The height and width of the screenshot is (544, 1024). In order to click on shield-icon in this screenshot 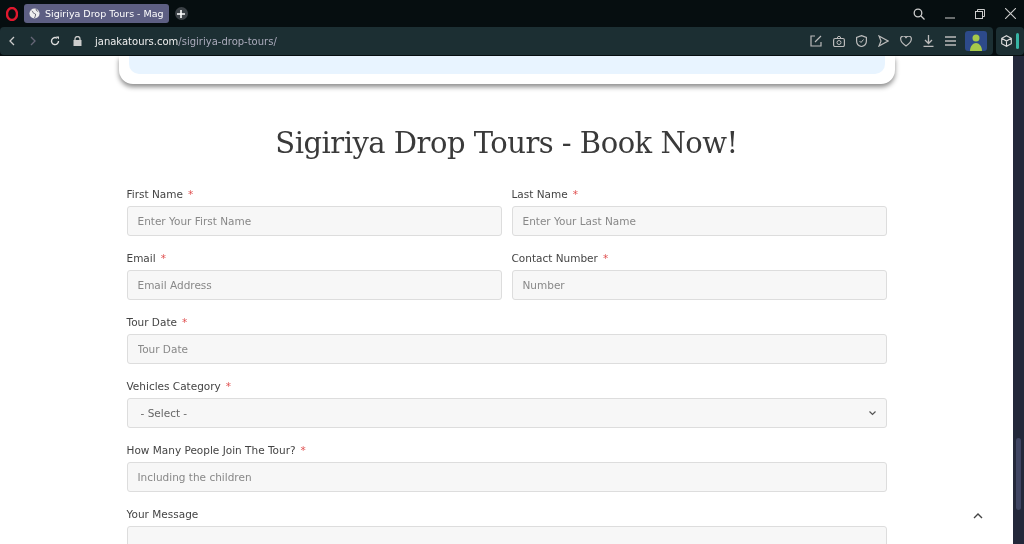, I will do `click(861, 41)`.